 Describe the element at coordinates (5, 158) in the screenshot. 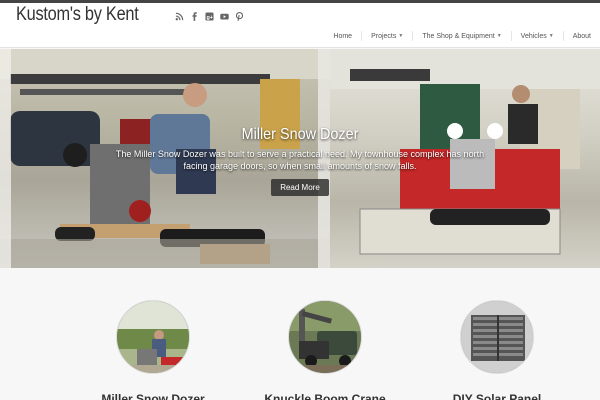

I see `slide-edge-overlay` at that location.